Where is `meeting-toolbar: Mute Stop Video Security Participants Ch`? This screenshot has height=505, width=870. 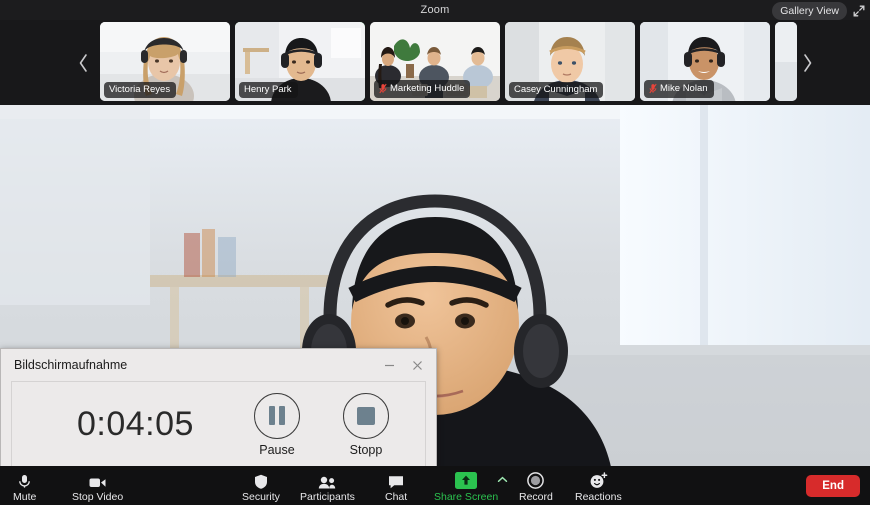
meeting-toolbar: Mute Stop Video Security Participants Ch is located at coordinates (435, 485).